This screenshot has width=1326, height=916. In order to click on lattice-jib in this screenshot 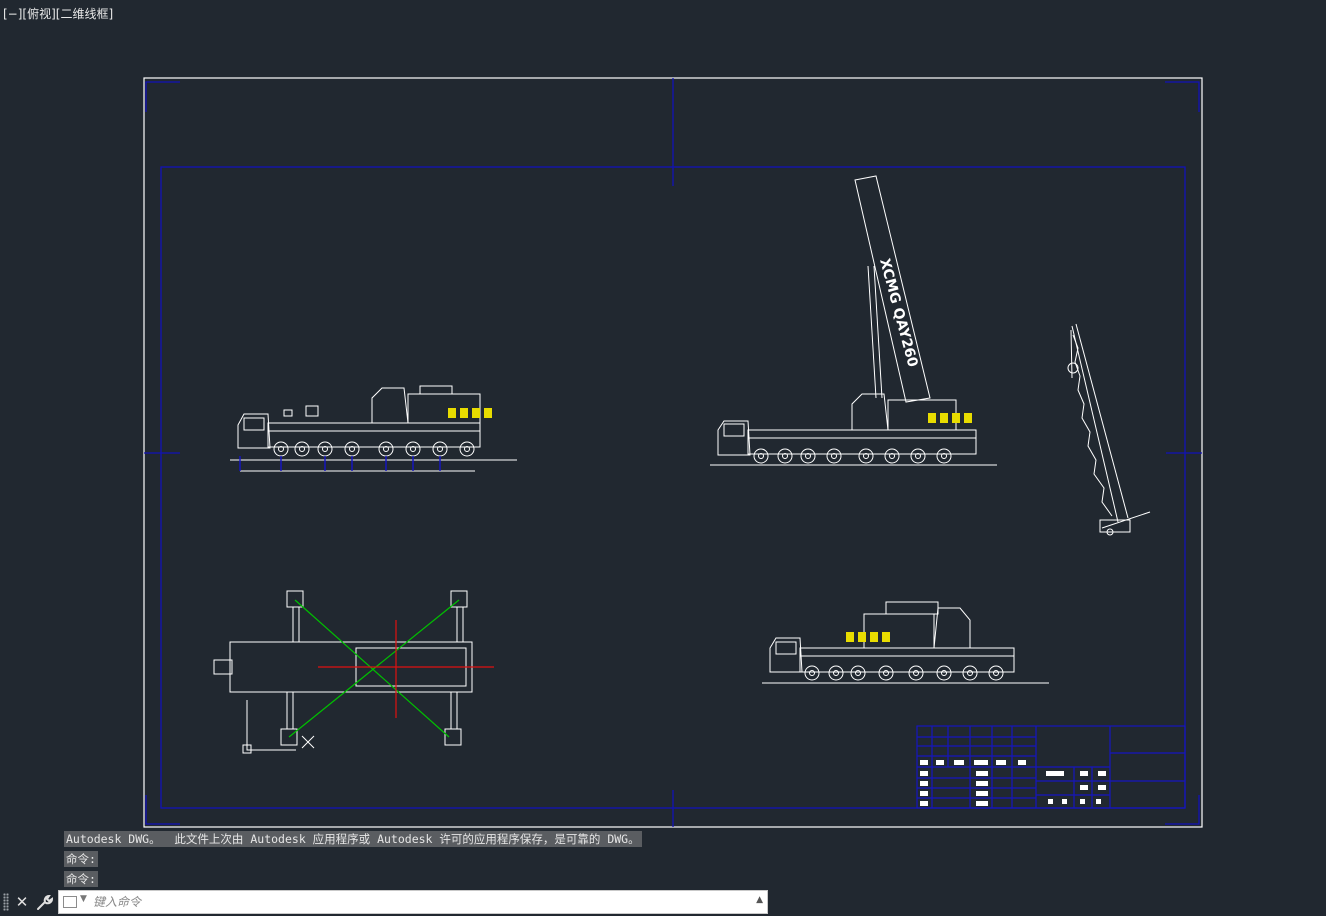, I will do `click(1109, 429)`.